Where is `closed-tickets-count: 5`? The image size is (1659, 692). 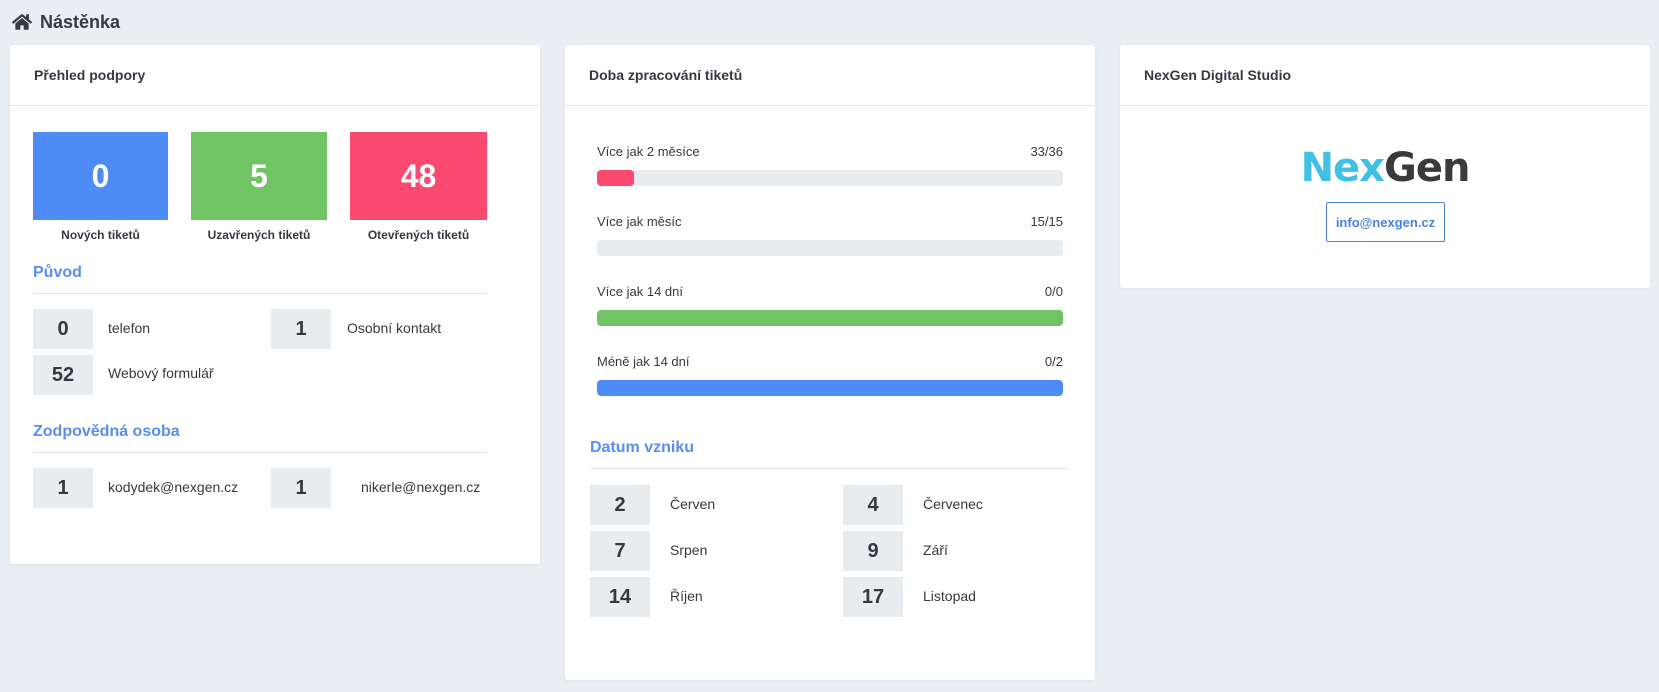
closed-tickets-count: 5 is located at coordinates (259, 176).